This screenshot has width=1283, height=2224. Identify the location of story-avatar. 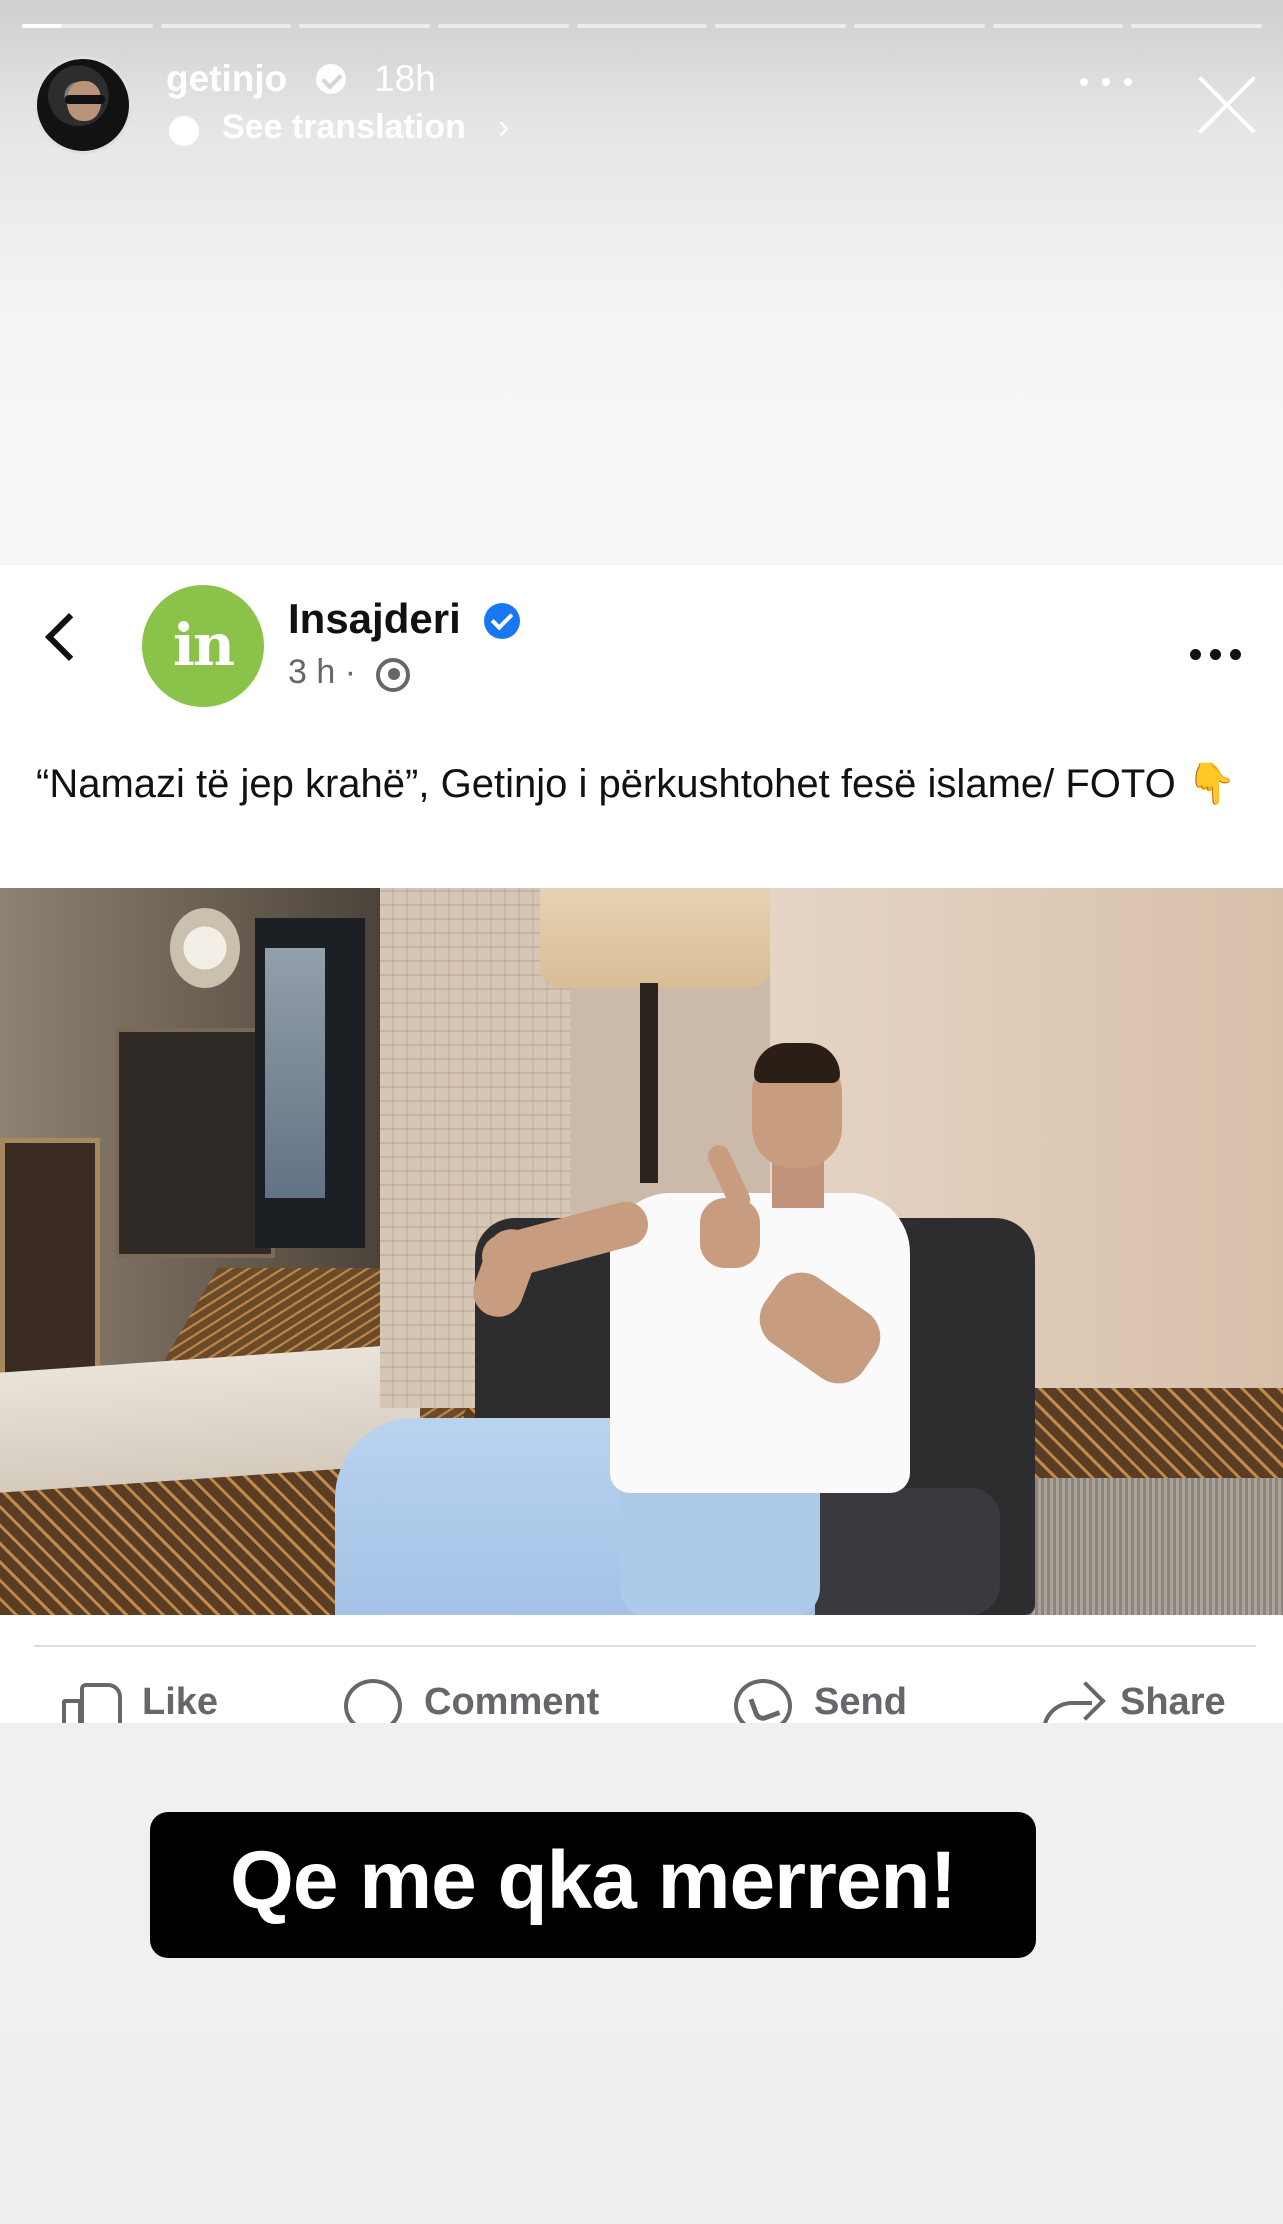
(83, 105).